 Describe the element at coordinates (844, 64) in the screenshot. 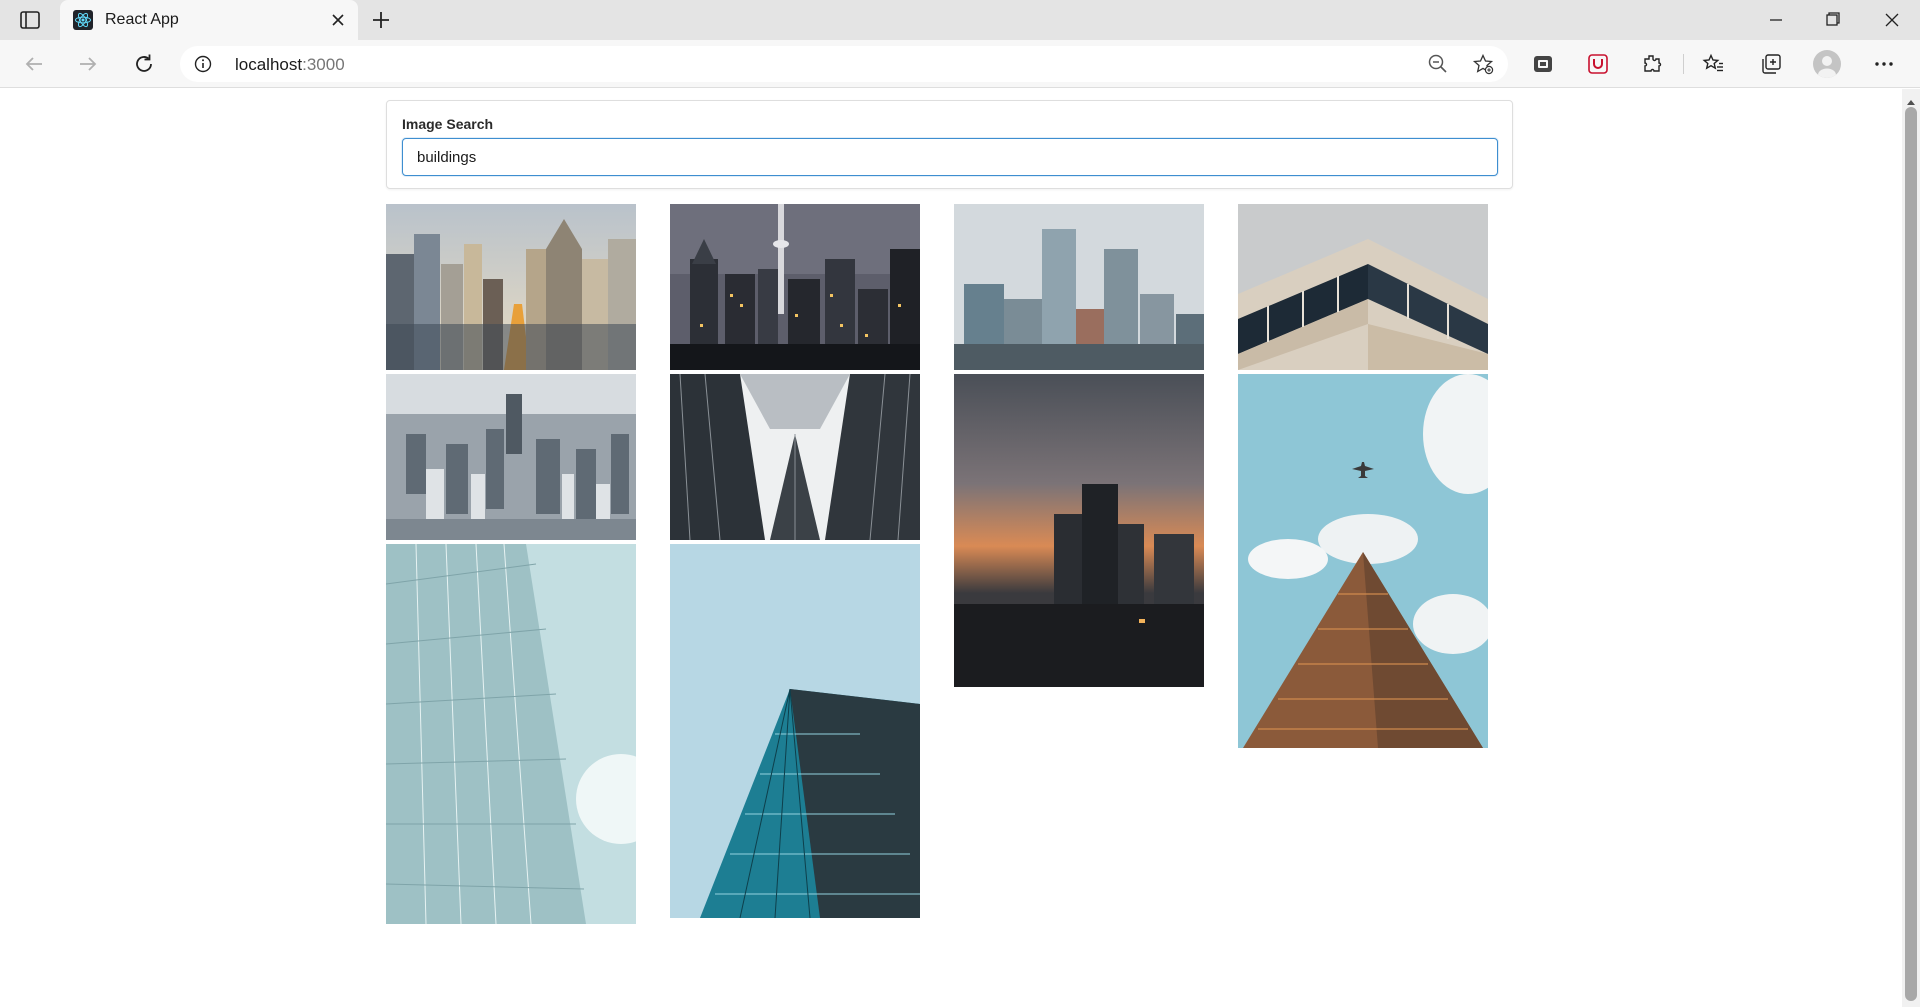

I see `address-bar: localhost:3000` at that location.